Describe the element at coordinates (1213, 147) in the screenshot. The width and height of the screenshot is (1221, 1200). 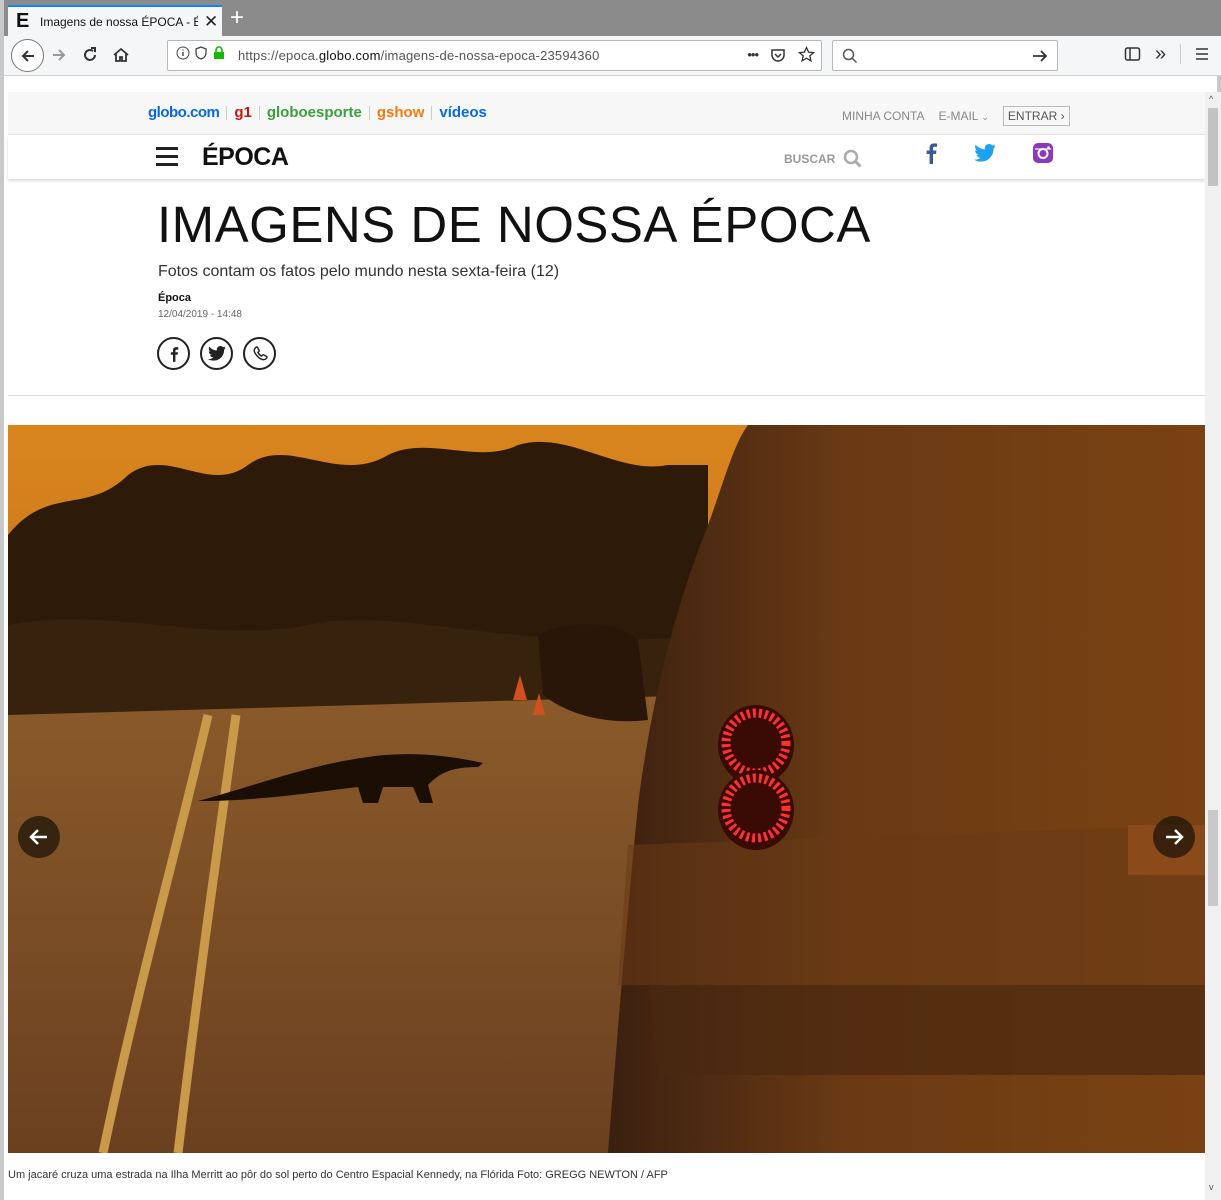
I see `scrollbar-thumb` at that location.